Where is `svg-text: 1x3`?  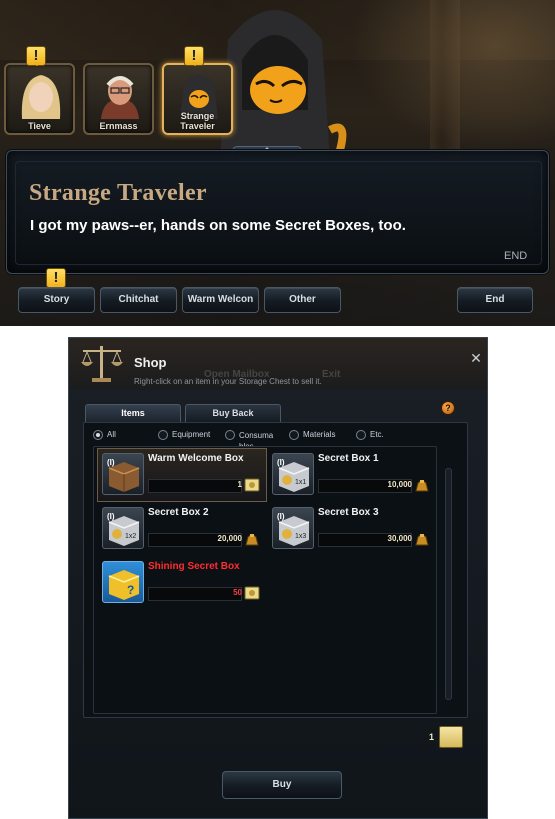
svg-text: 1x3 is located at coordinates (300, 536).